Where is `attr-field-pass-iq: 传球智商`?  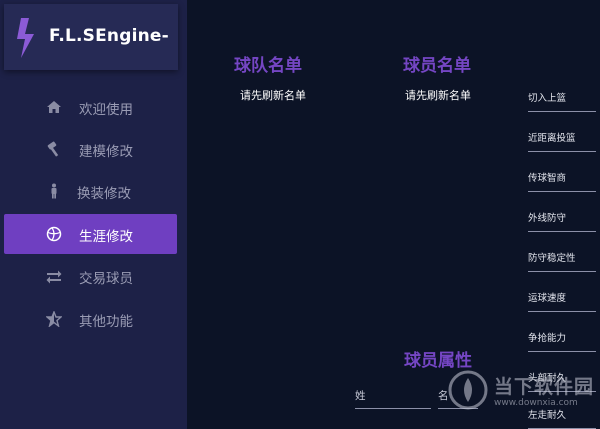
attr-field-pass-iq: 传球智商 is located at coordinates (562, 182).